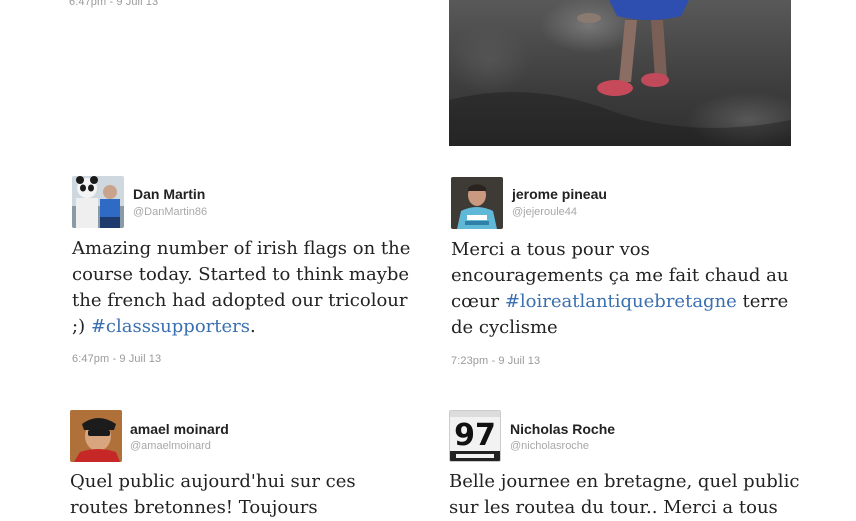 The height and width of the screenshot is (521, 856). I want to click on left-leg-shape, so click(628, 51).